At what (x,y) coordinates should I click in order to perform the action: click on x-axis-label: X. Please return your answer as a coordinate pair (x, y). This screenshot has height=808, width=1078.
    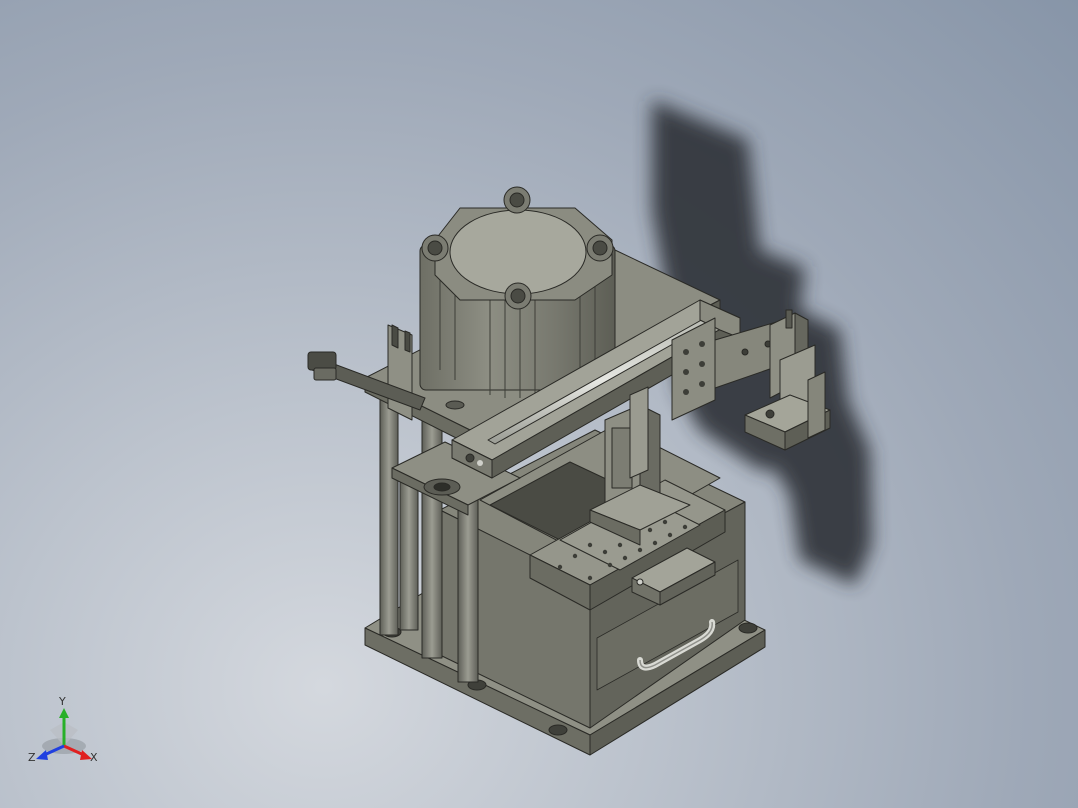
    Looking at the image, I should click on (94, 757).